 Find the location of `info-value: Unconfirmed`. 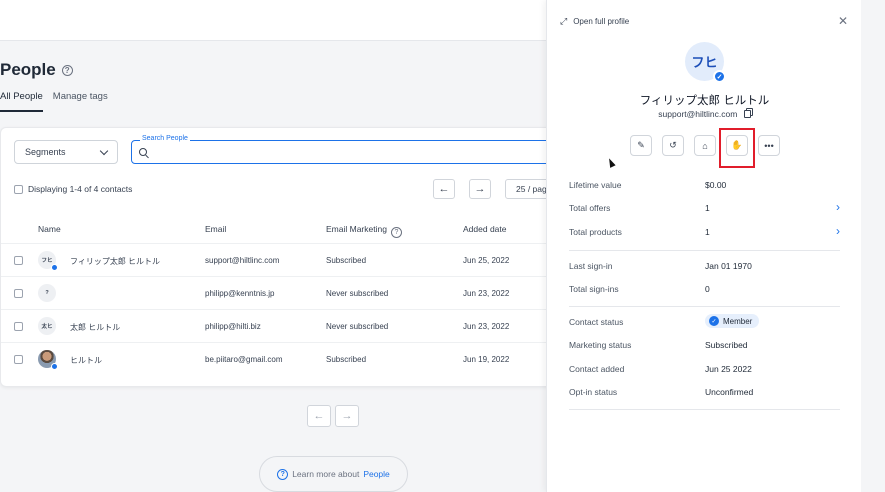

info-value: Unconfirmed is located at coordinates (729, 391).